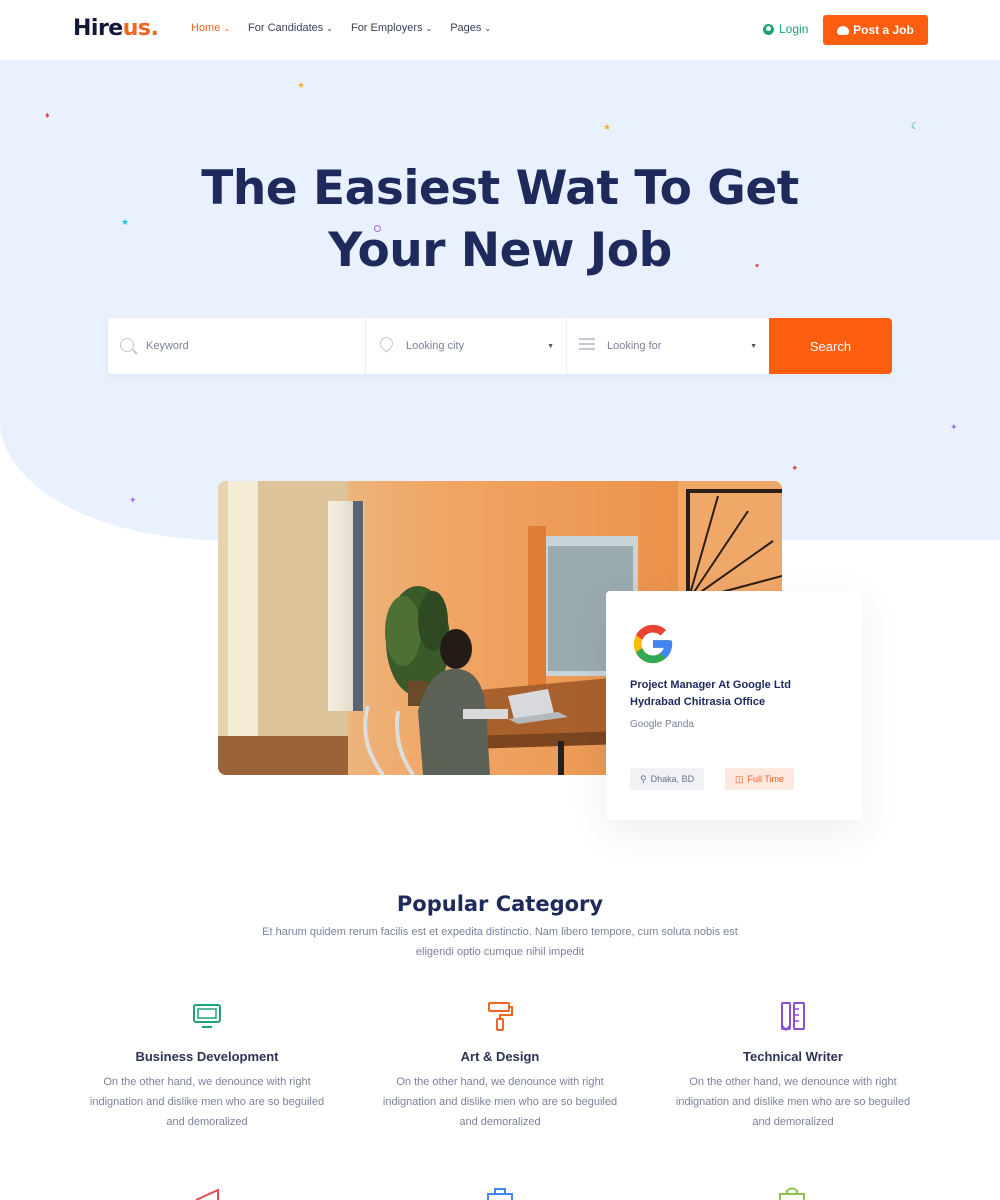  What do you see at coordinates (643, 778) in the screenshot?
I see `location-pin-icon: ⚲` at bounding box center [643, 778].